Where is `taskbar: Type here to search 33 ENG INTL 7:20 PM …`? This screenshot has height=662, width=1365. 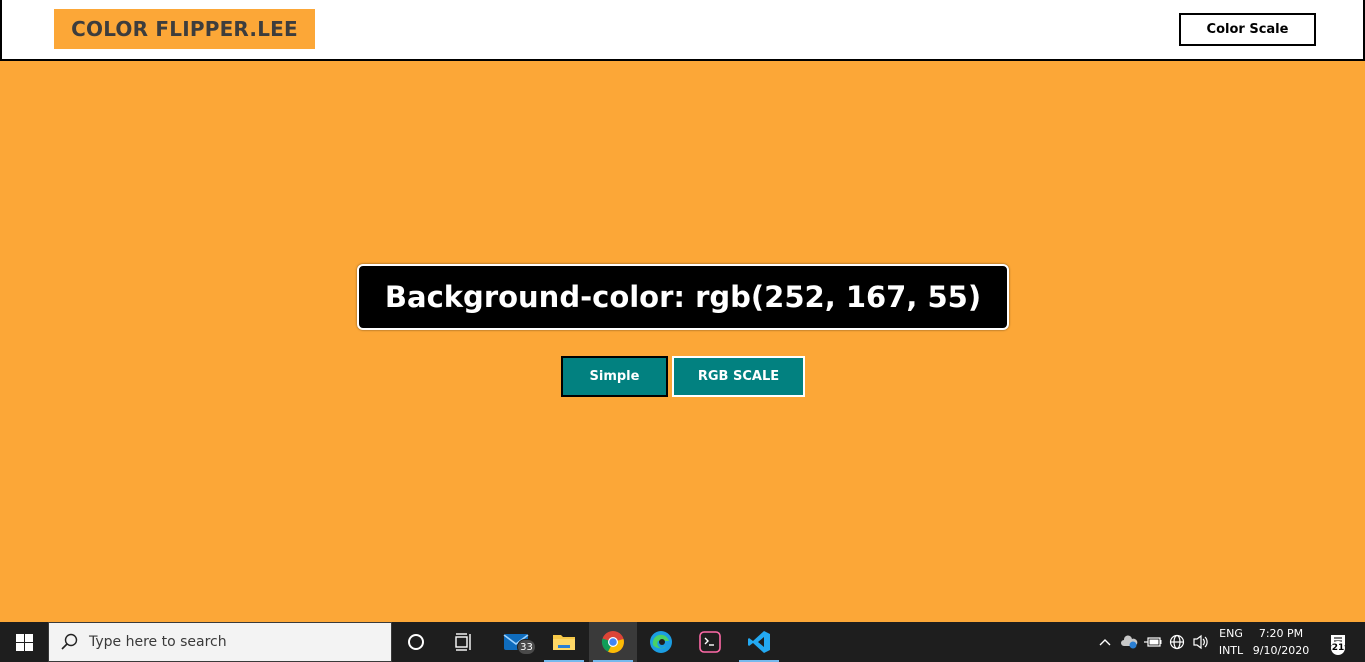 taskbar: Type here to search 33 ENG INTL 7:20 PM … is located at coordinates (682, 642).